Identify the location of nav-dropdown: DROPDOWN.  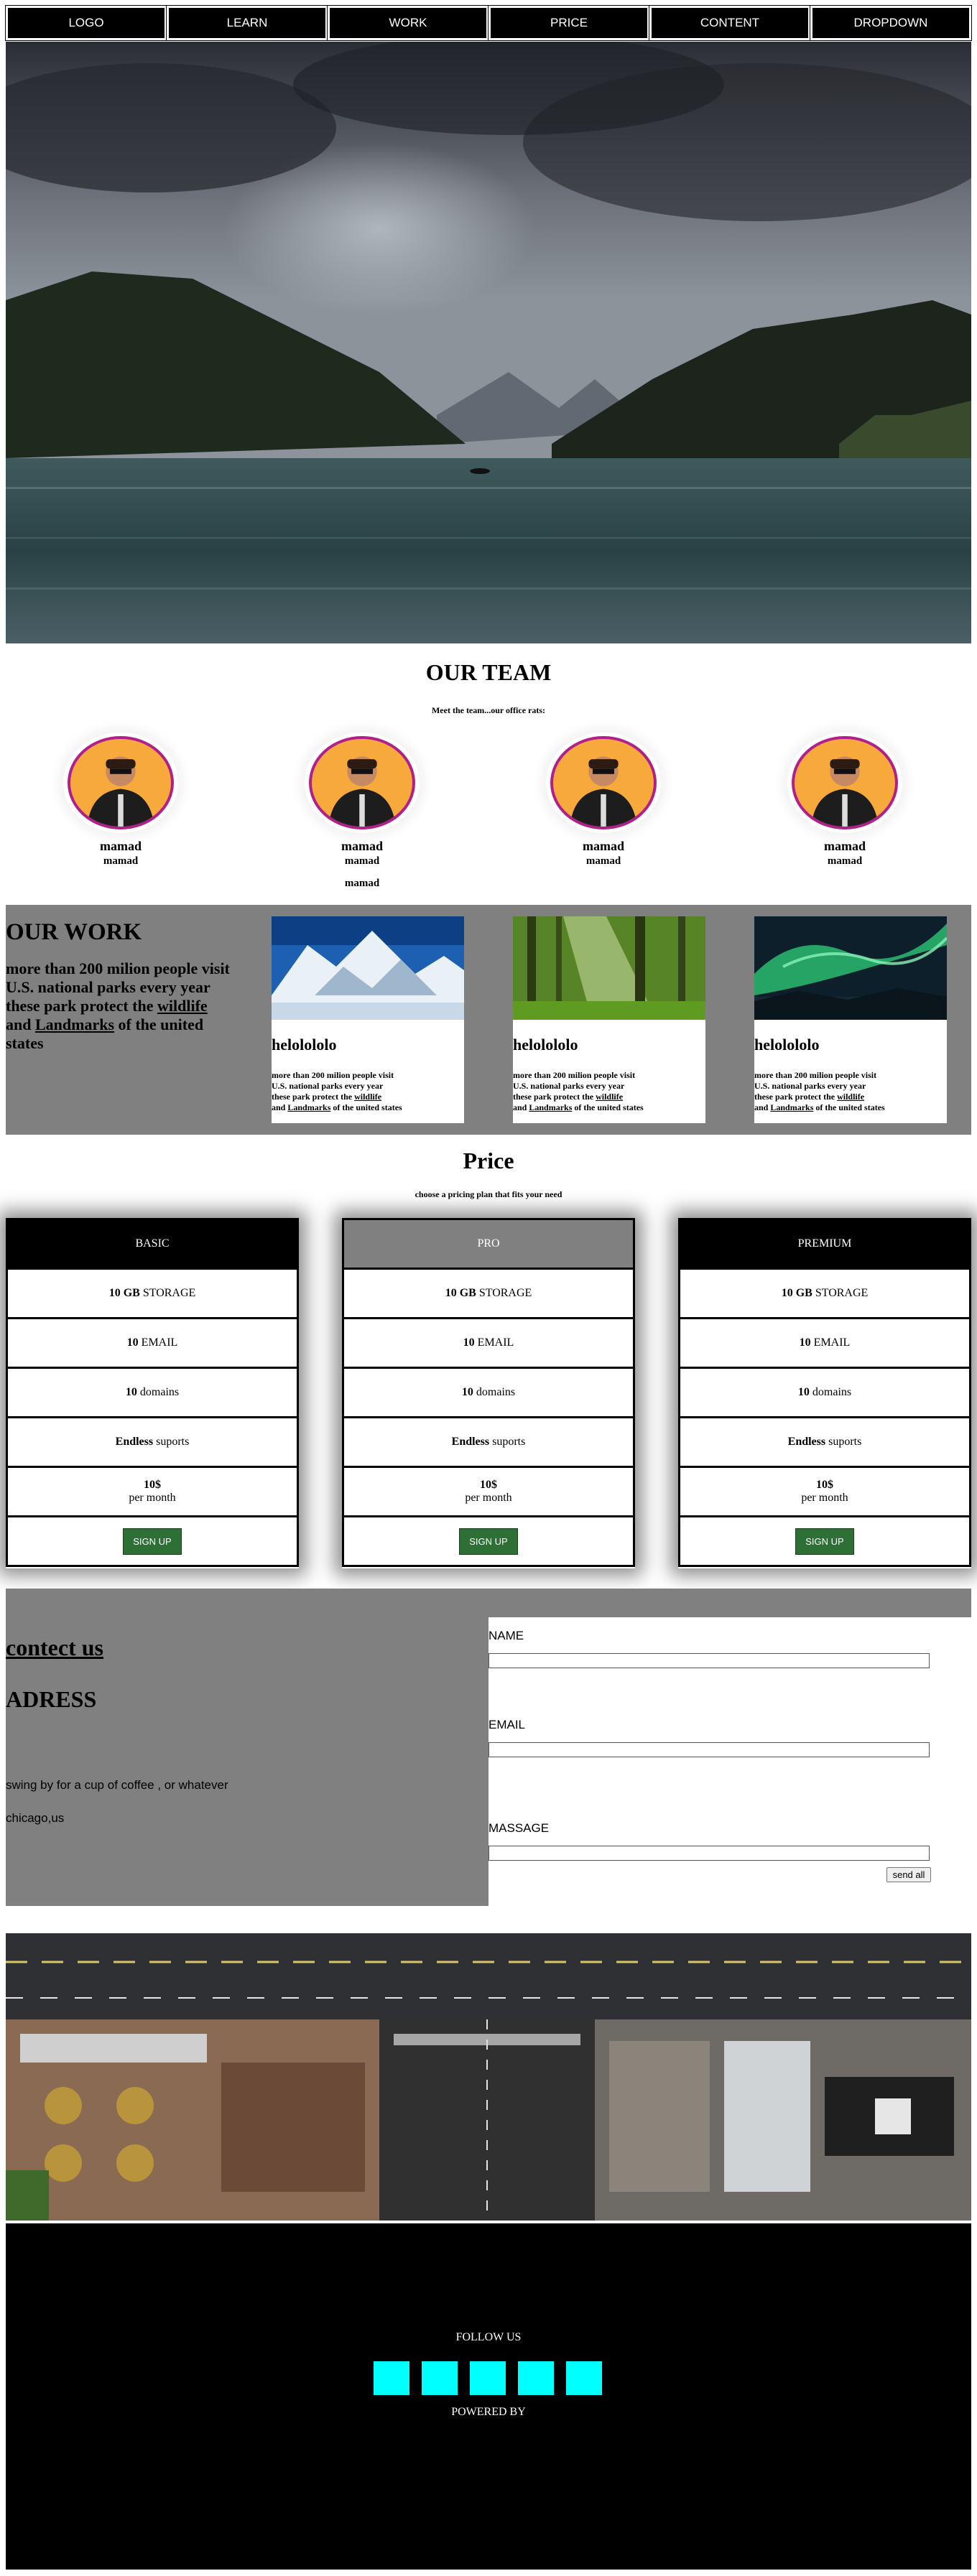
(891, 23).